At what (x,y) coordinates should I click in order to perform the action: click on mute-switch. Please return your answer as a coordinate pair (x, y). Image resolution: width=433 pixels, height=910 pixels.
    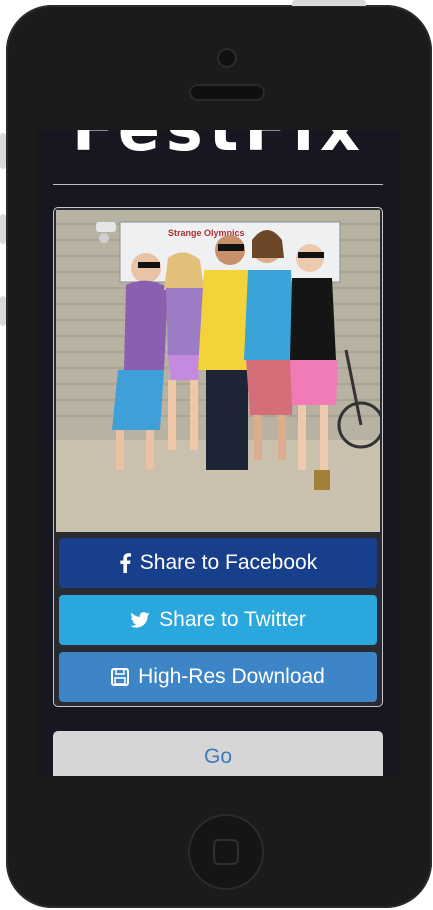
    Looking at the image, I should click on (3, 151).